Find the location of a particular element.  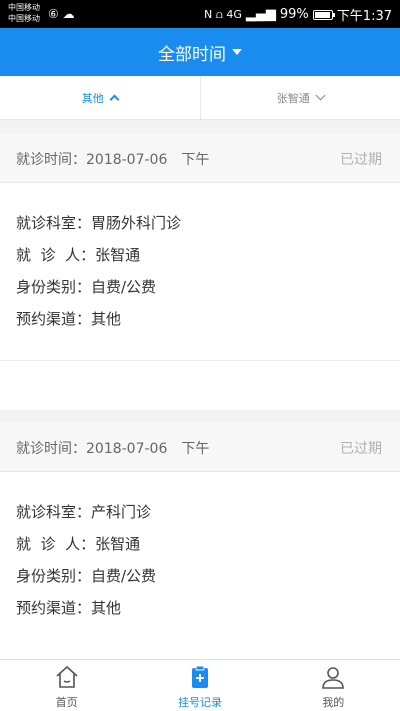

chevron-up-icon is located at coordinates (114, 99).